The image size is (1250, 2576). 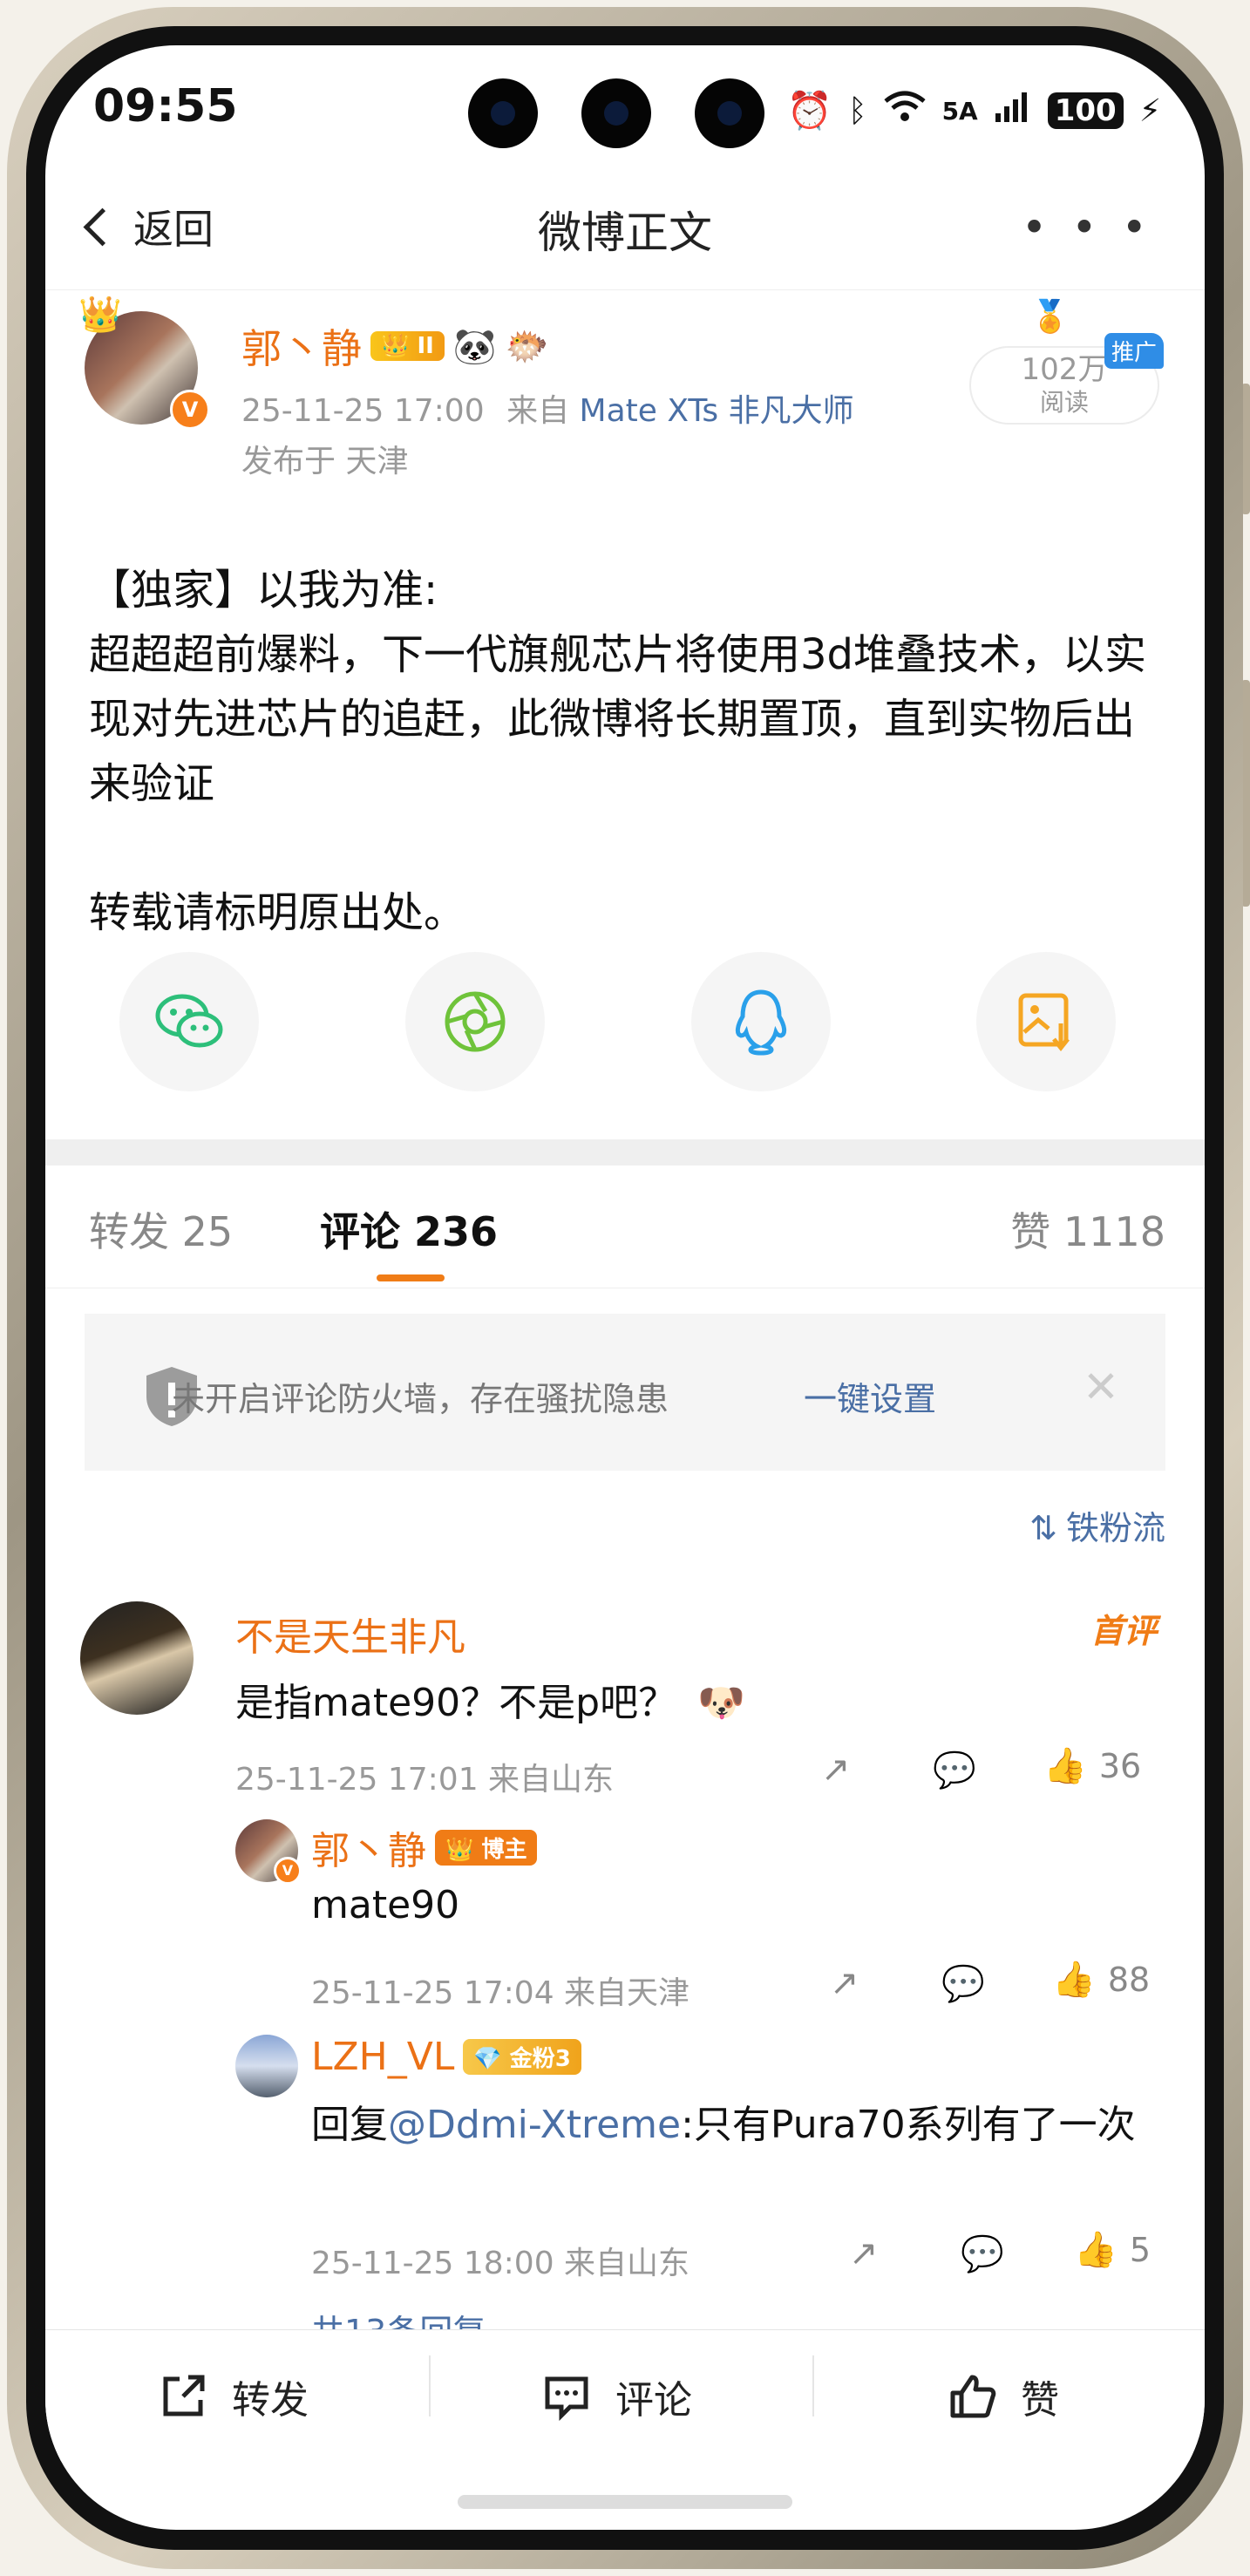 What do you see at coordinates (1134, 351) in the screenshot?
I see `promo-badge: 推广` at bounding box center [1134, 351].